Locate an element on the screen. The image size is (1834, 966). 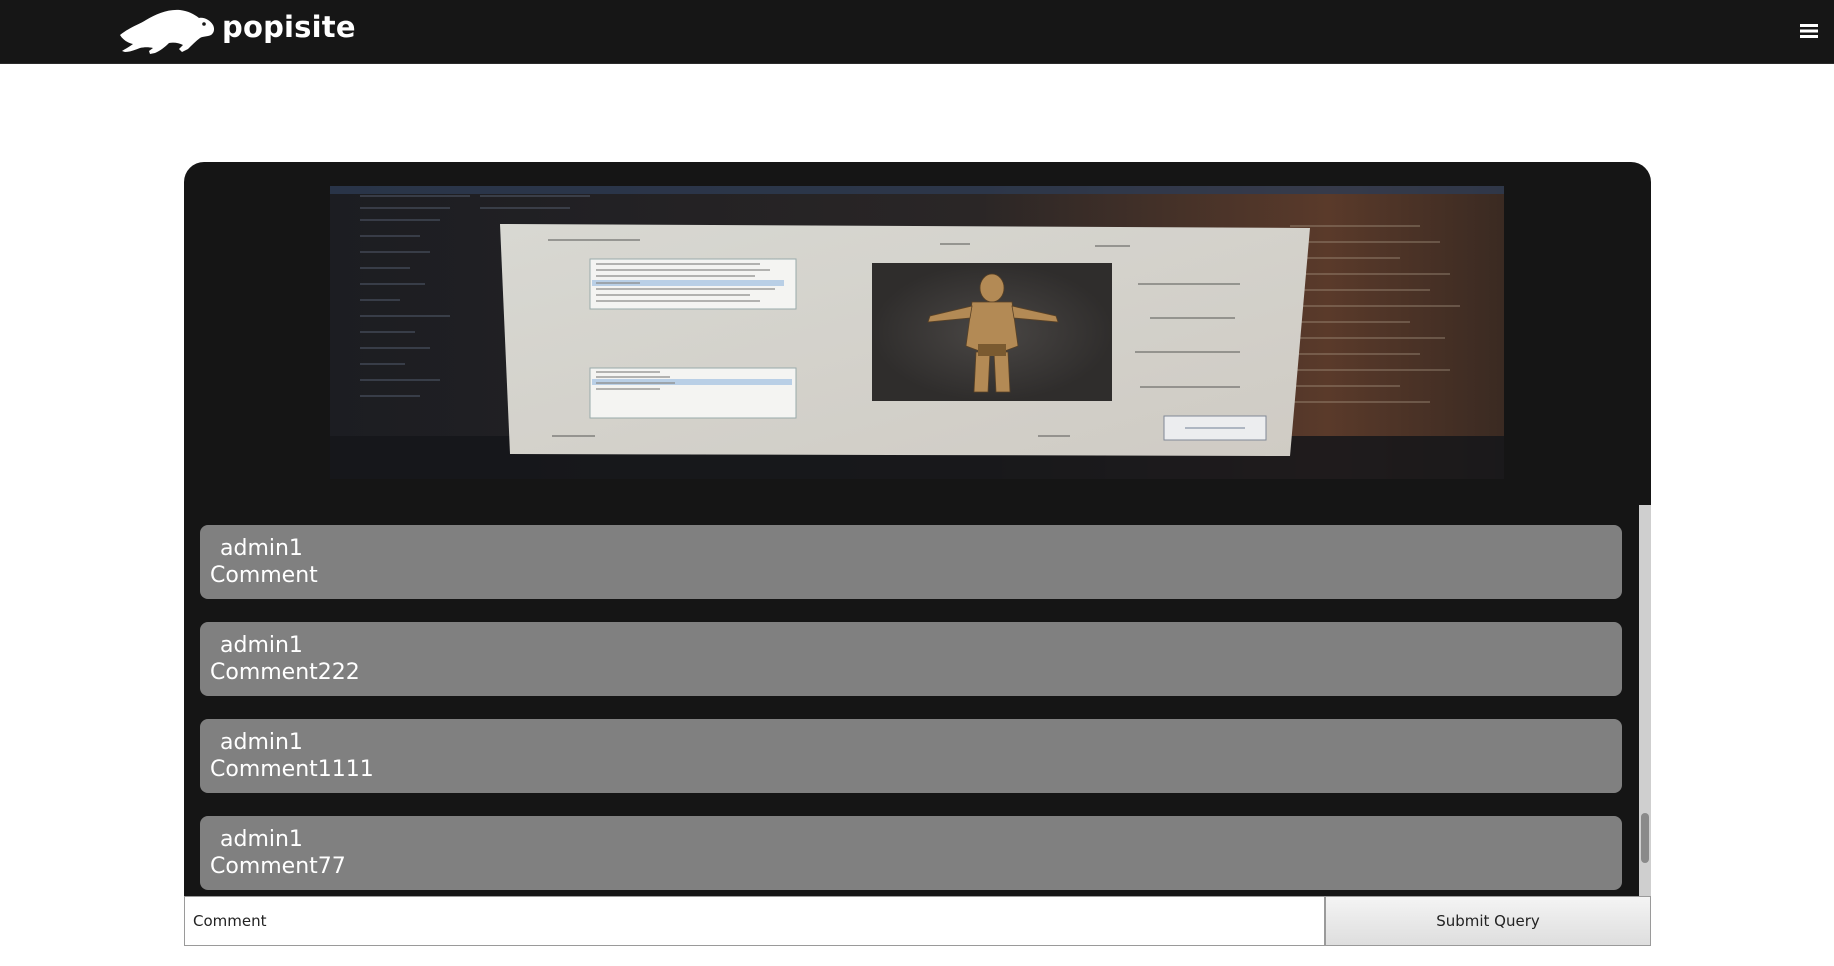
brand-link: popisite is located at coordinates (236, 31).